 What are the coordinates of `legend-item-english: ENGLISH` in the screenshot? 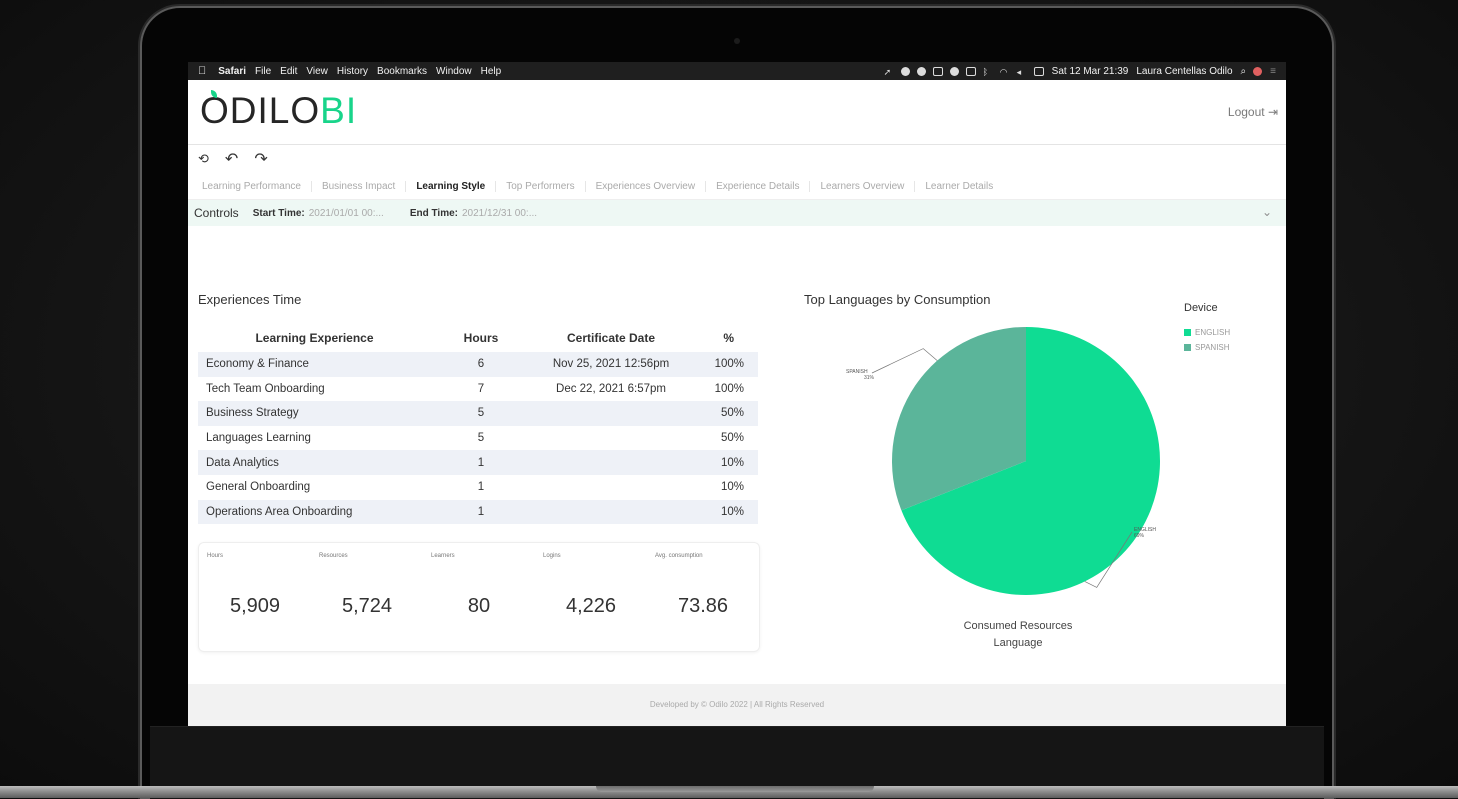 It's located at (1207, 332).